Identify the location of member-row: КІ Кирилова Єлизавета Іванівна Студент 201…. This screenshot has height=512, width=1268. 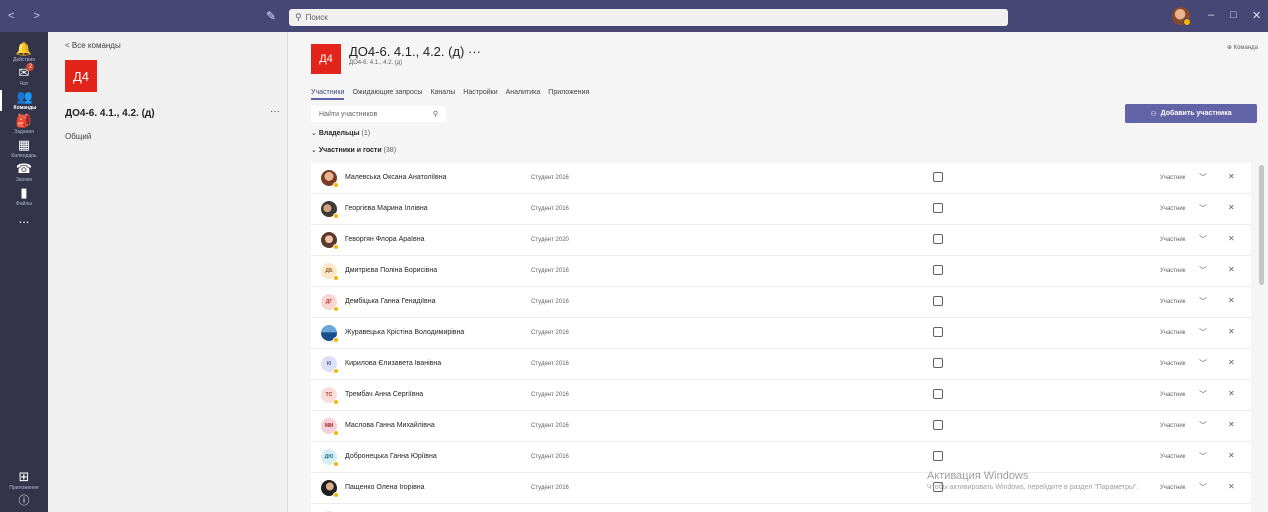
(781, 364).